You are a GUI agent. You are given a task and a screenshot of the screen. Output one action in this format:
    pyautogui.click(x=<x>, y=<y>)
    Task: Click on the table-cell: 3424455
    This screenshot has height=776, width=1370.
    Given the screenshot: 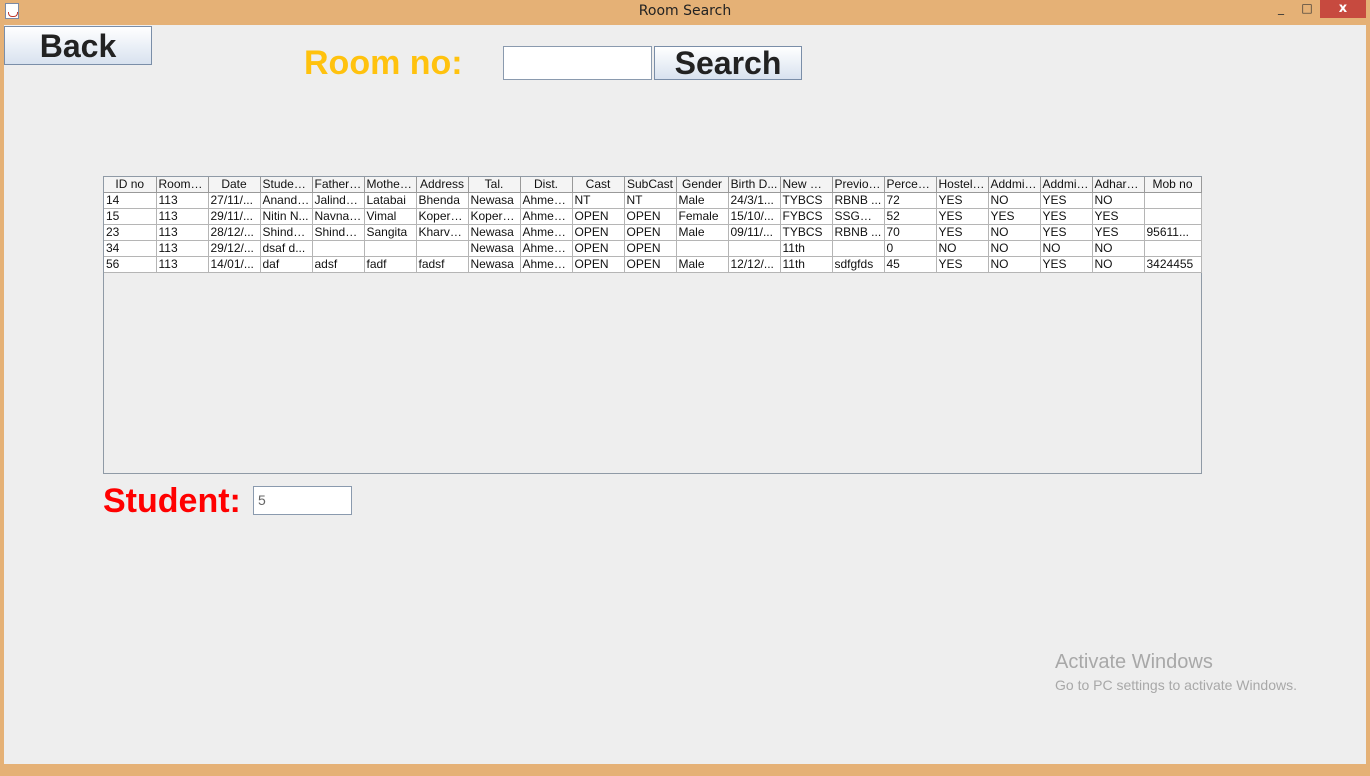 What is the action you would take?
    pyautogui.click(x=1173, y=264)
    